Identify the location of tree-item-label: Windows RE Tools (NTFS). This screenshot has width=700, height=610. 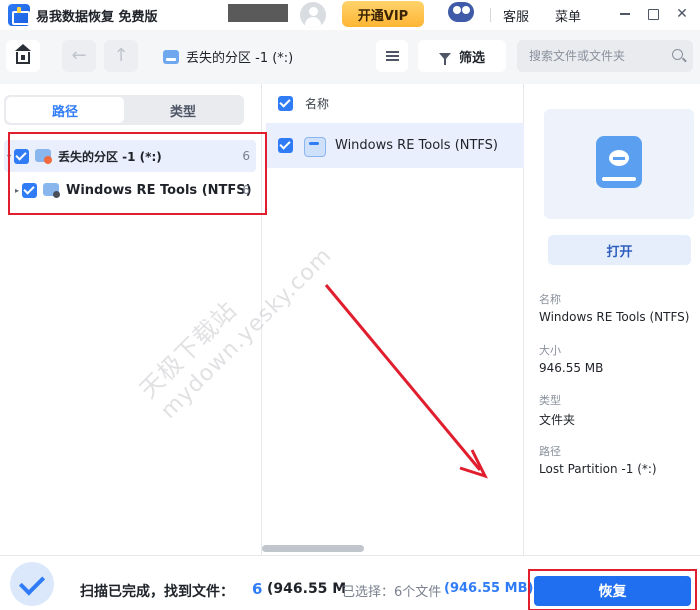
(159, 190).